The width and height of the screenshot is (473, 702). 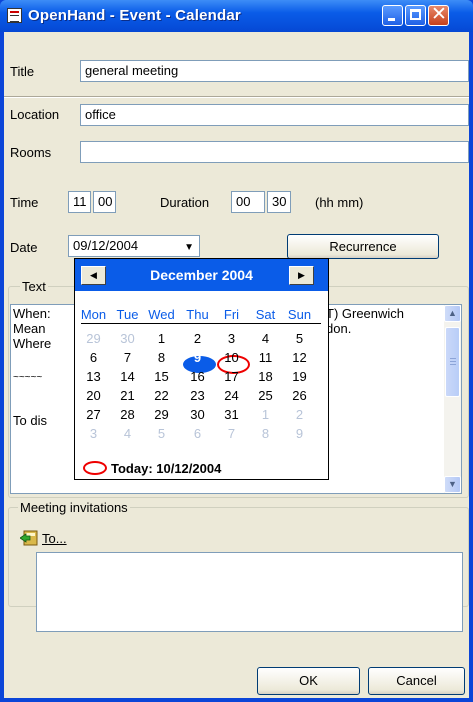 I want to click on calendar-day: 15, so click(x=161, y=376).